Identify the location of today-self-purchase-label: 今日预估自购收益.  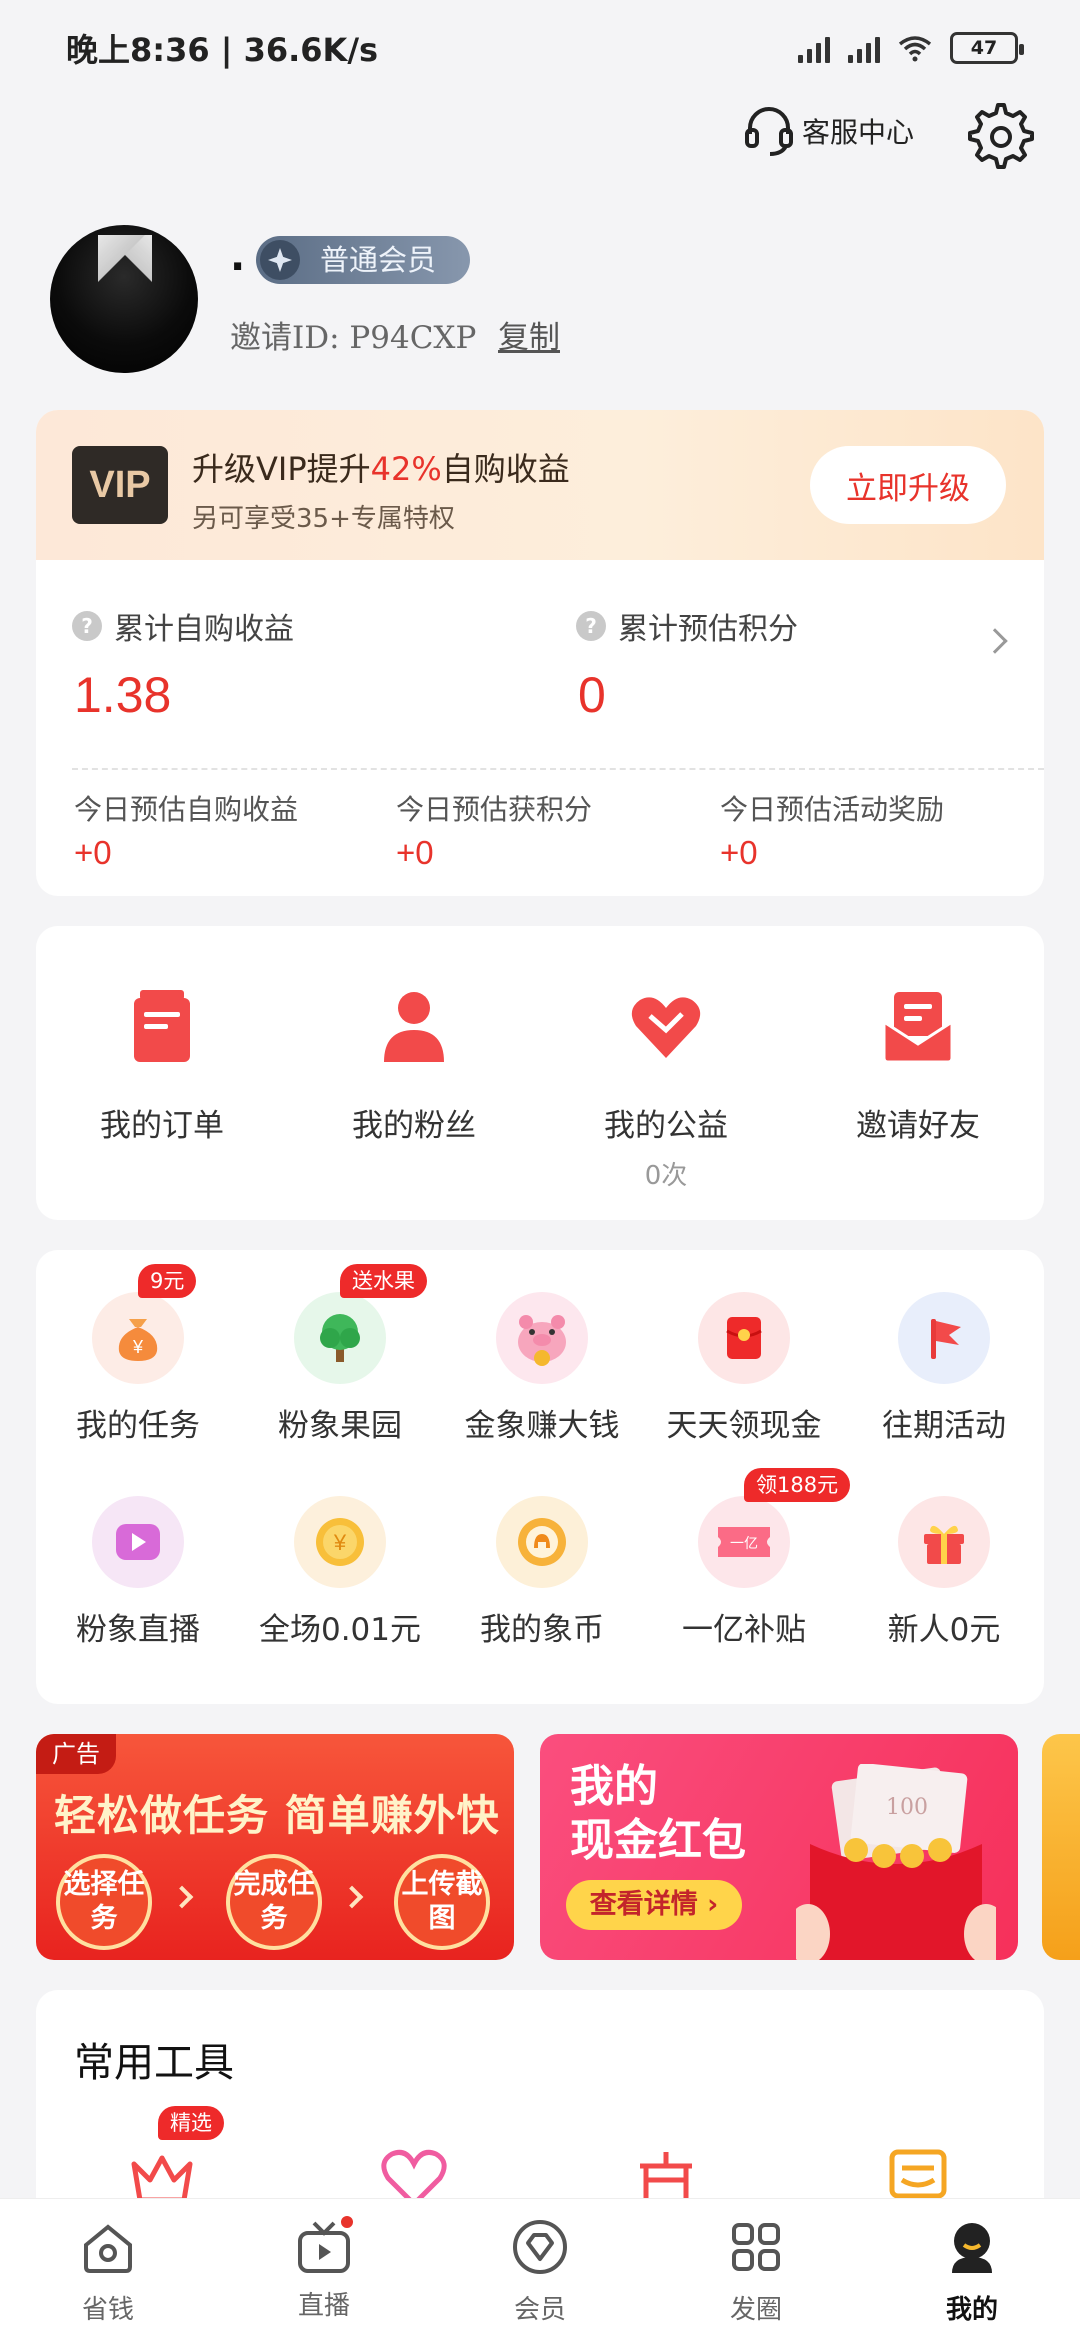
(186, 809).